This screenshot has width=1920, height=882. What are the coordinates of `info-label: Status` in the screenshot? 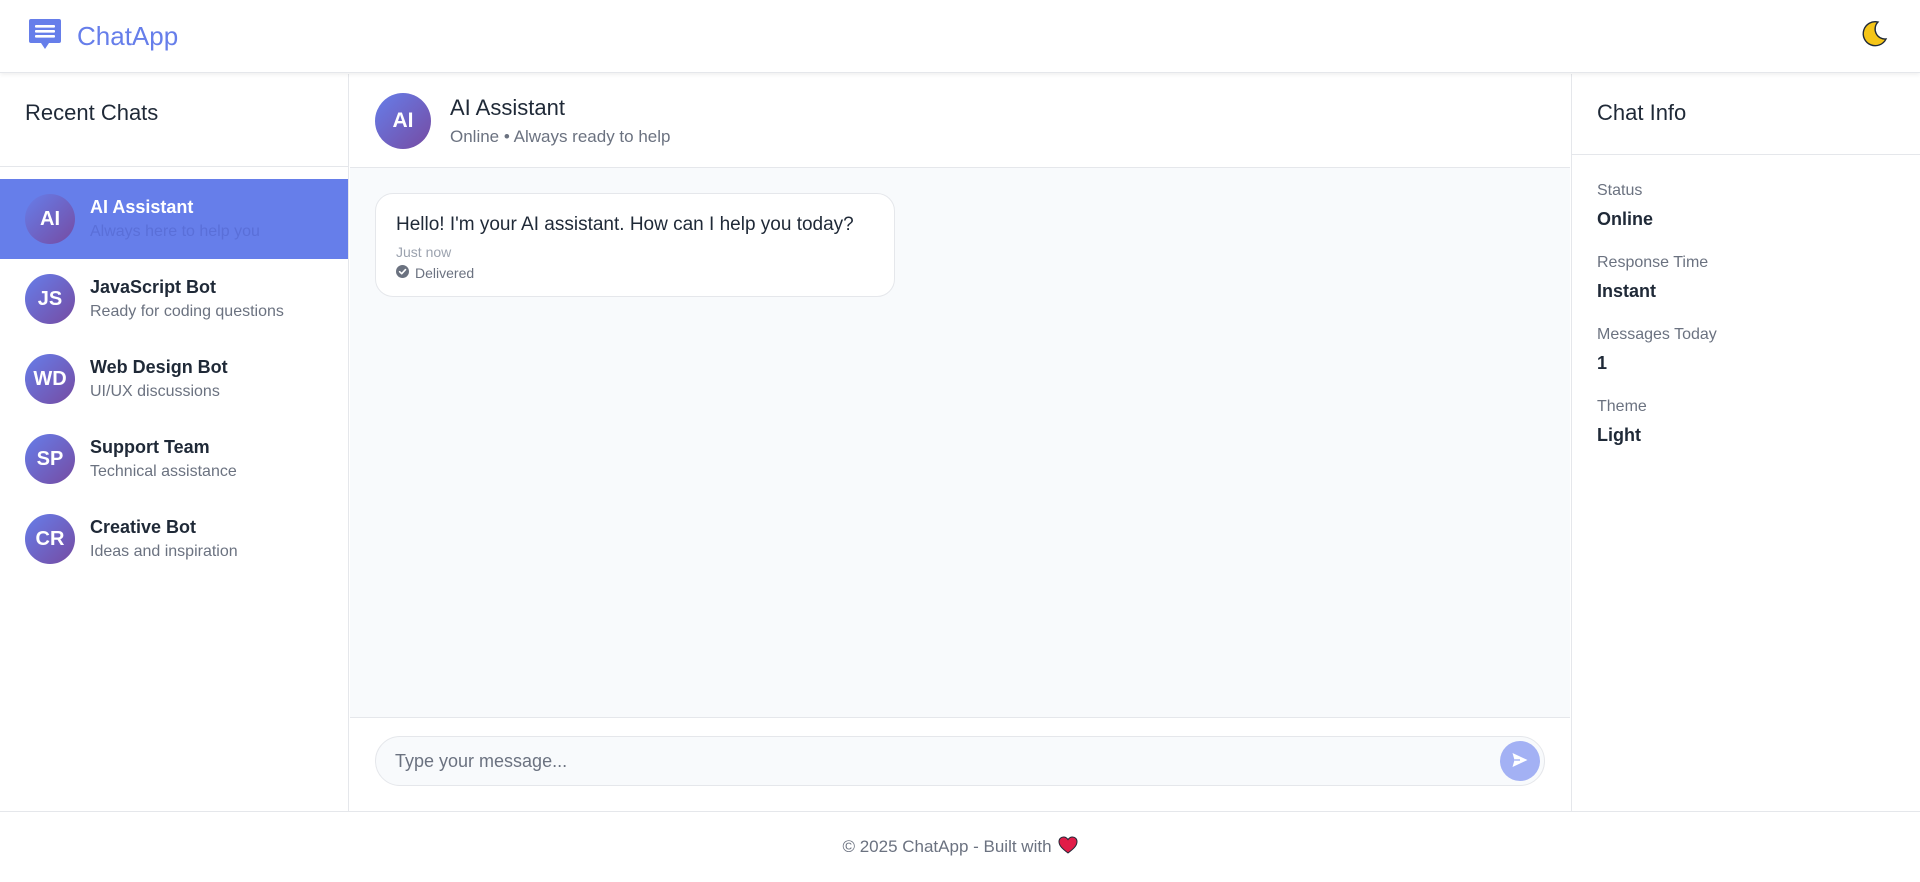 It's located at (1620, 190).